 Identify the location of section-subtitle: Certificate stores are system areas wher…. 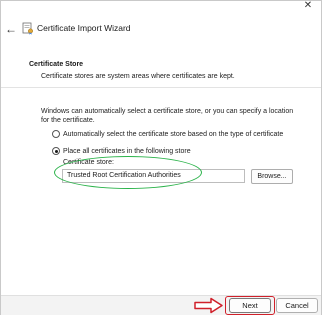
(138, 76).